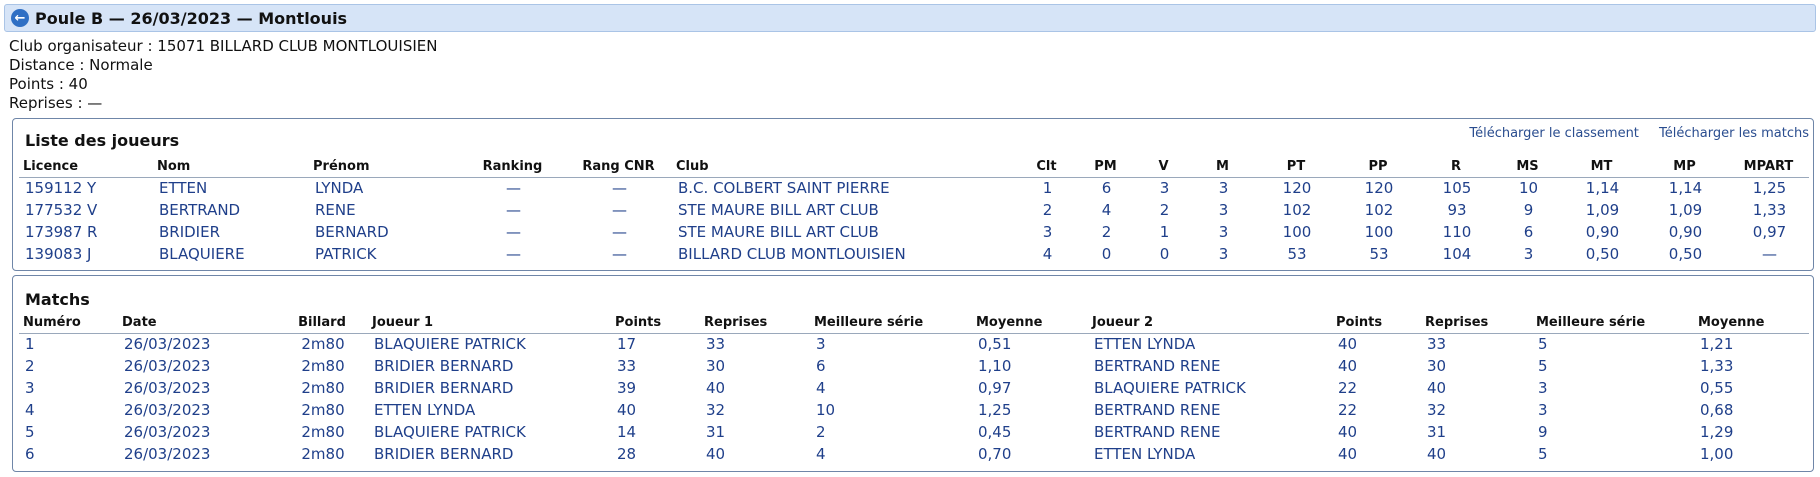  Describe the element at coordinates (821, 366) in the screenshot. I see `table-cell: 6` at that location.